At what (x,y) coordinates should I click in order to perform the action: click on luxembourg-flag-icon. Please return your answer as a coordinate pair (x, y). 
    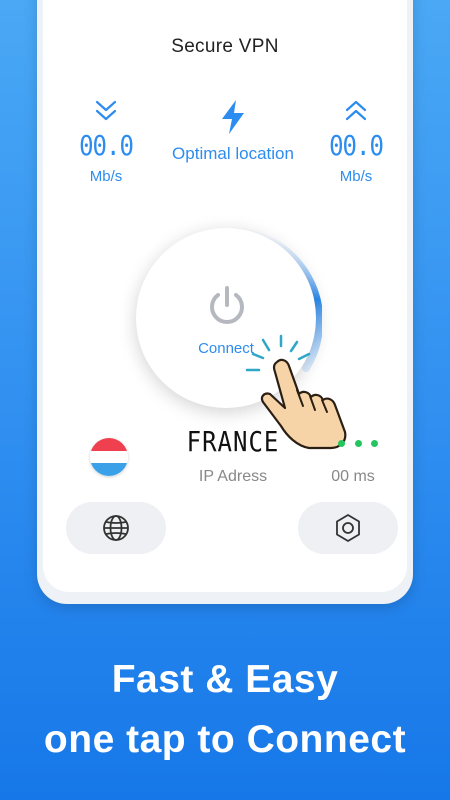
    Looking at the image, I should click on (109, 457).